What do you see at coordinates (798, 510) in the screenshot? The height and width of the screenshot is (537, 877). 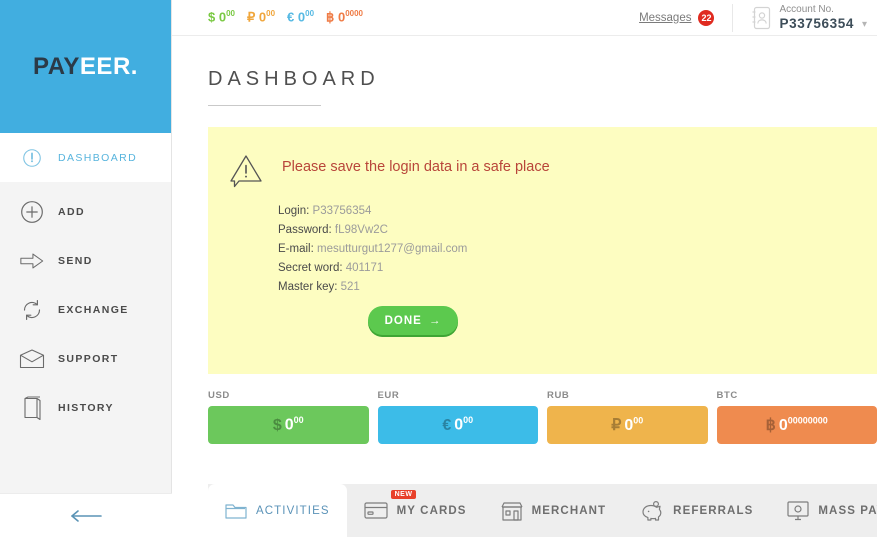 I see `monitor-icon` at bounding box center [798, 510].